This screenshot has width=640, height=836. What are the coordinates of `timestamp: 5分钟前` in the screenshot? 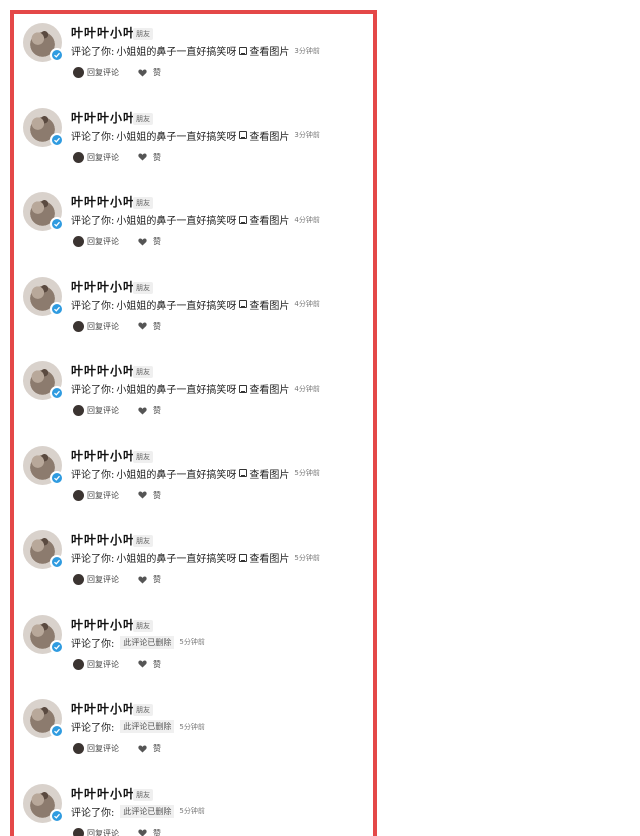 It's located at (191, 811).